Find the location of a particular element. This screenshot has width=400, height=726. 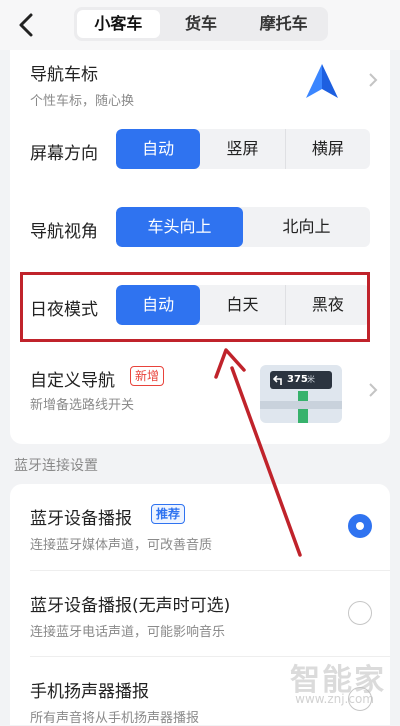

vehicle-tabs: 小客车 货车 摩托车 is located at coordinates (201, 24).